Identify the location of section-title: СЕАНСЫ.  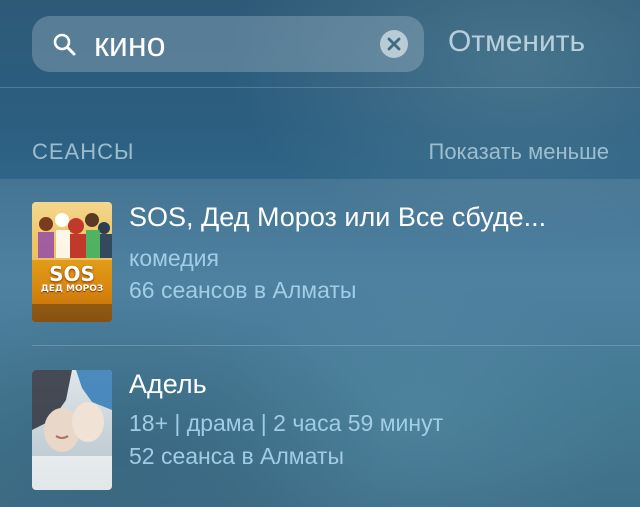
(83, 151).